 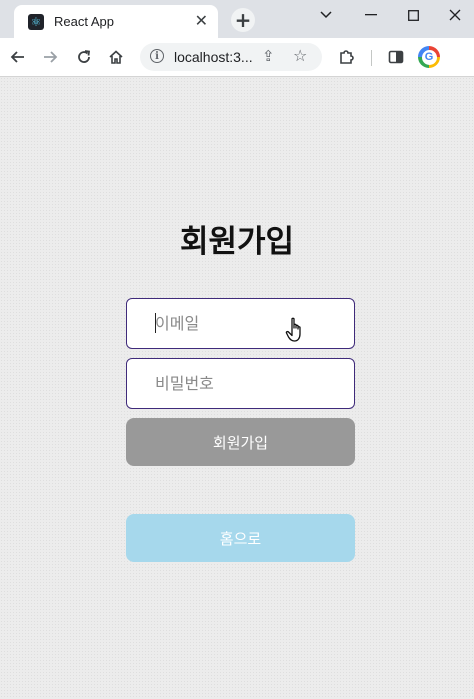 What do you see at coordinates (18, 57) in the screenshot?
I see `back-arrow-icon` at bounding box center [18, 57].